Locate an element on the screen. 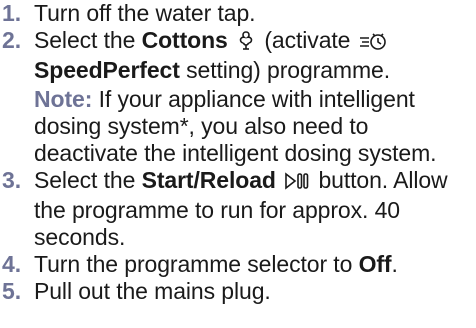 The image size is (476, 328). start-pause-icon is located at coordinates (297, 183).